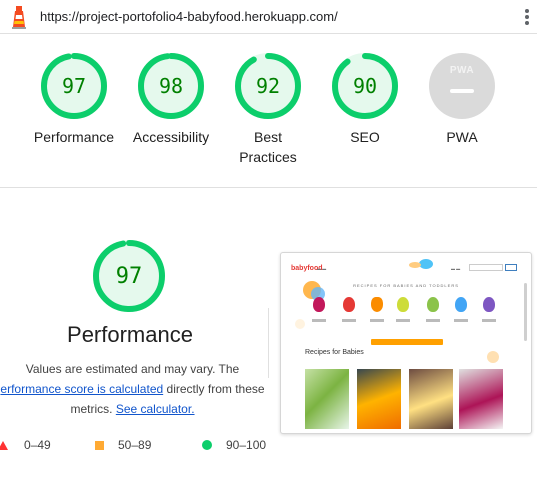 Image resolution: width=537 pixels, height=495 pixels. What do you see at coordinates (511, 267) in the screenshot?
I see `screenshot-search-button` at bounding box center [511, 267].